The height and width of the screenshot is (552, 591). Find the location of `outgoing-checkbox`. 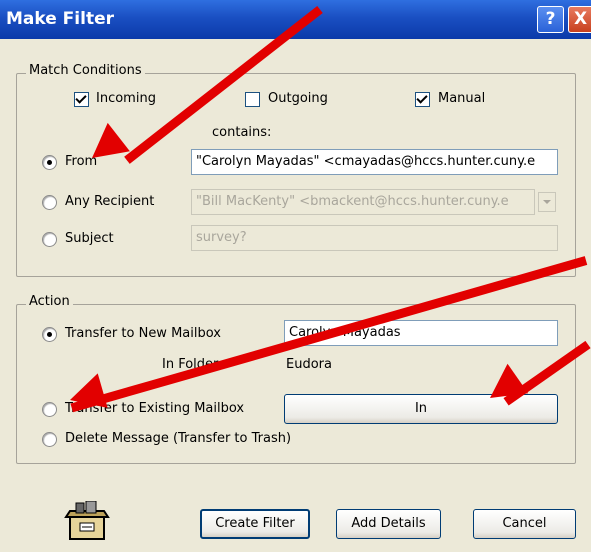

outgoing-checkbox is located at coordinates (252, 99).